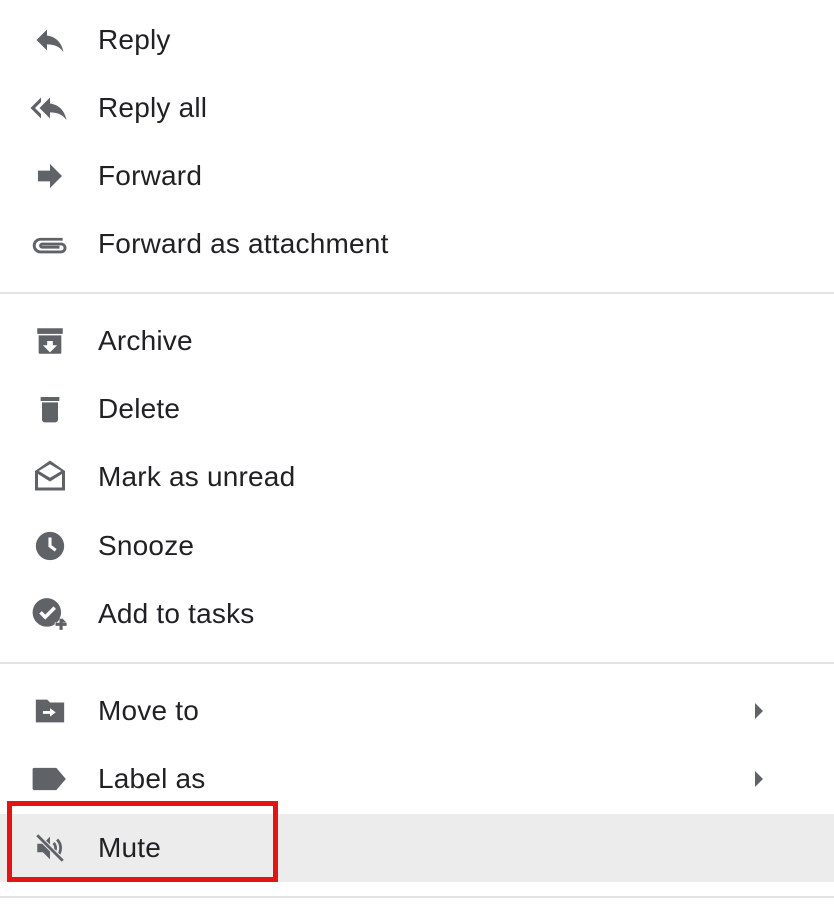 This screenshot has width=834, height=913. Describe the element at coordinates (145, 340) in the screenshot. I see `menu-item-label: Archive` at that location.